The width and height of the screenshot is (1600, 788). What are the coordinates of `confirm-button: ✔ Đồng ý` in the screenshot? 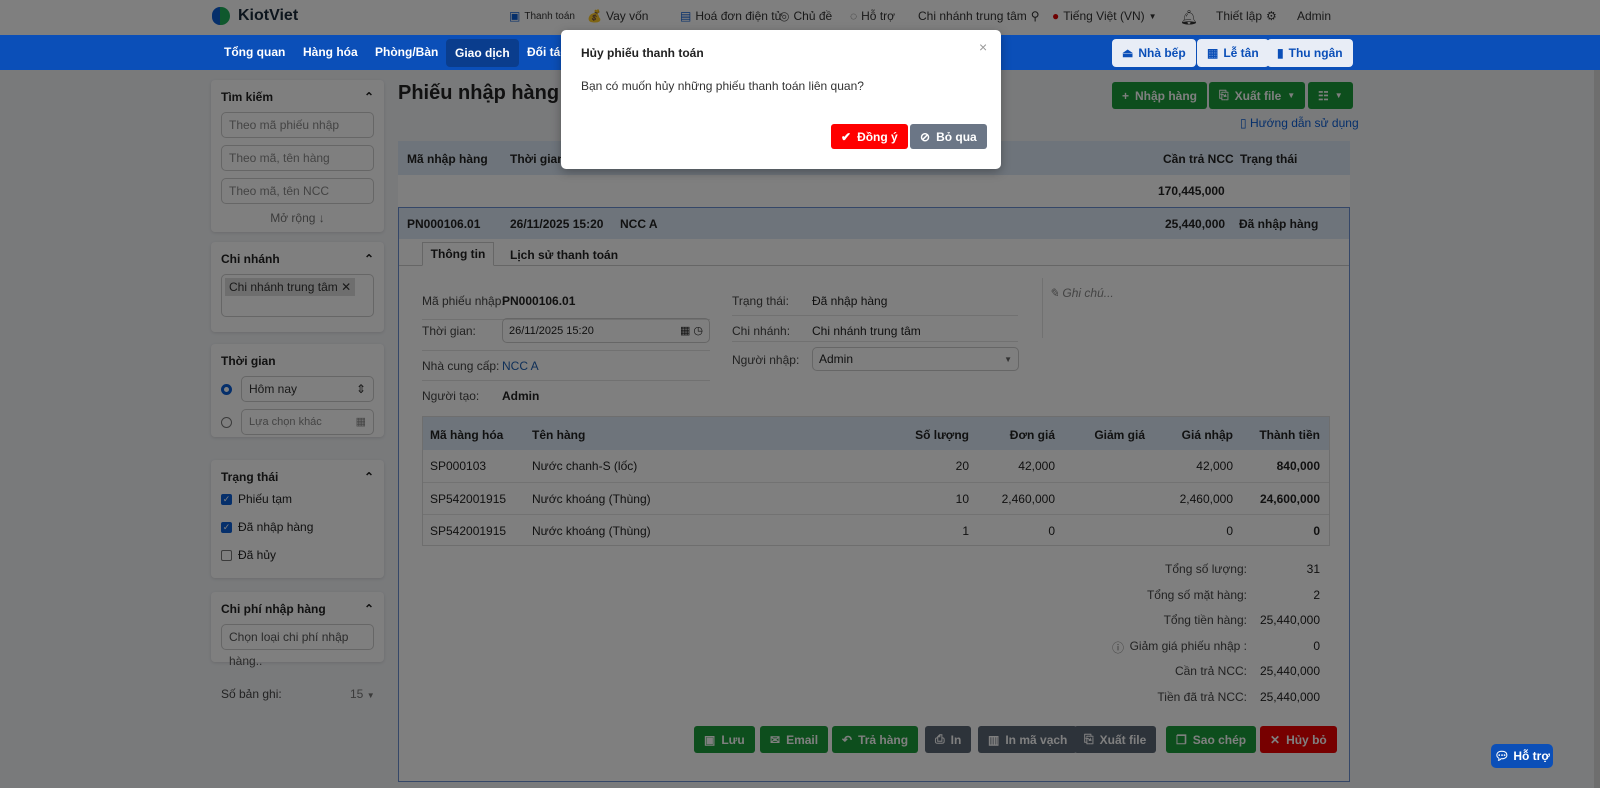 It's located at (869, 136).